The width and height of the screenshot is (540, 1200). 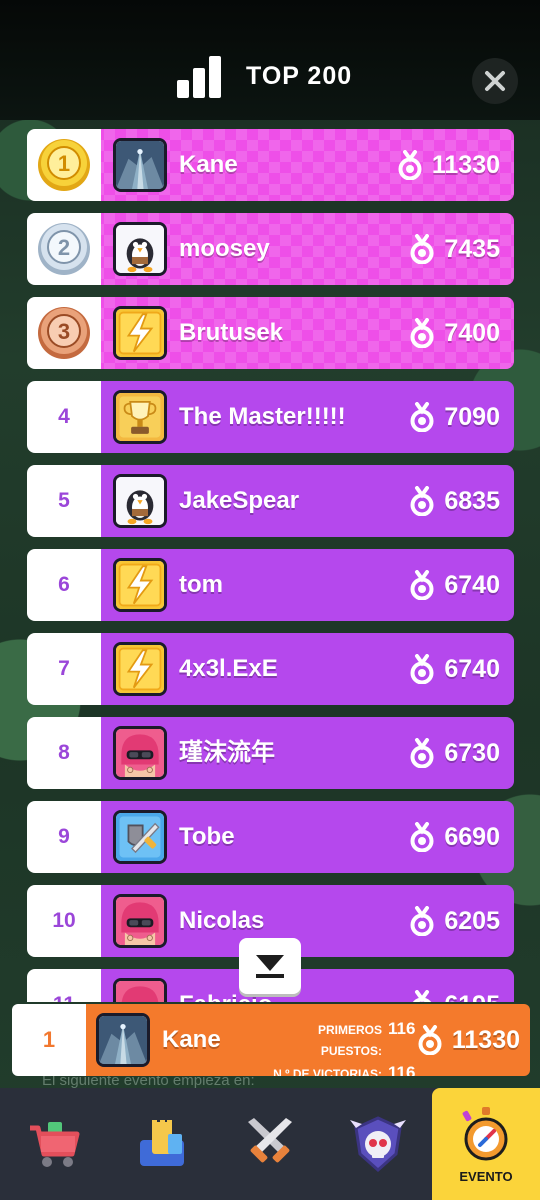 I want to click on rank-cell: 7, so click(x=64, y=669).